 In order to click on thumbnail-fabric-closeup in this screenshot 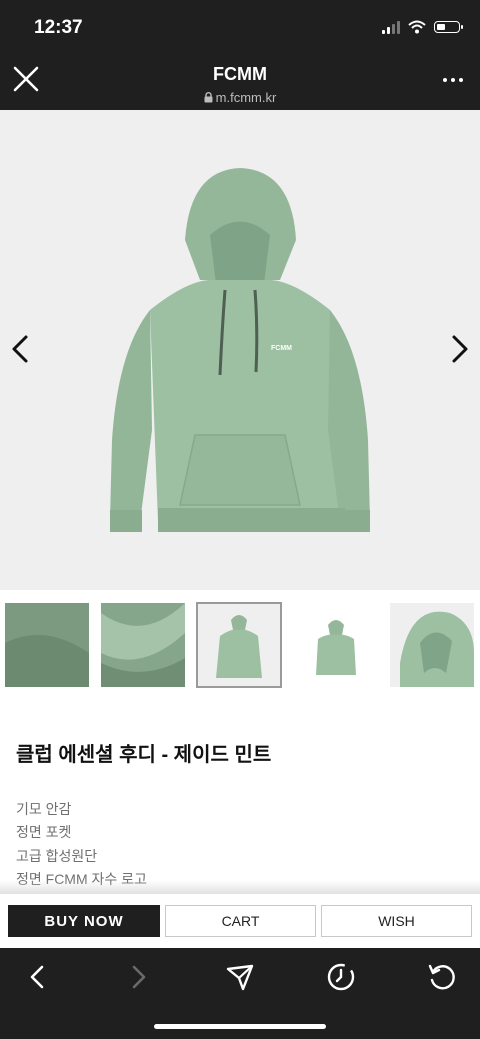, I will do `click(47, 645)`.